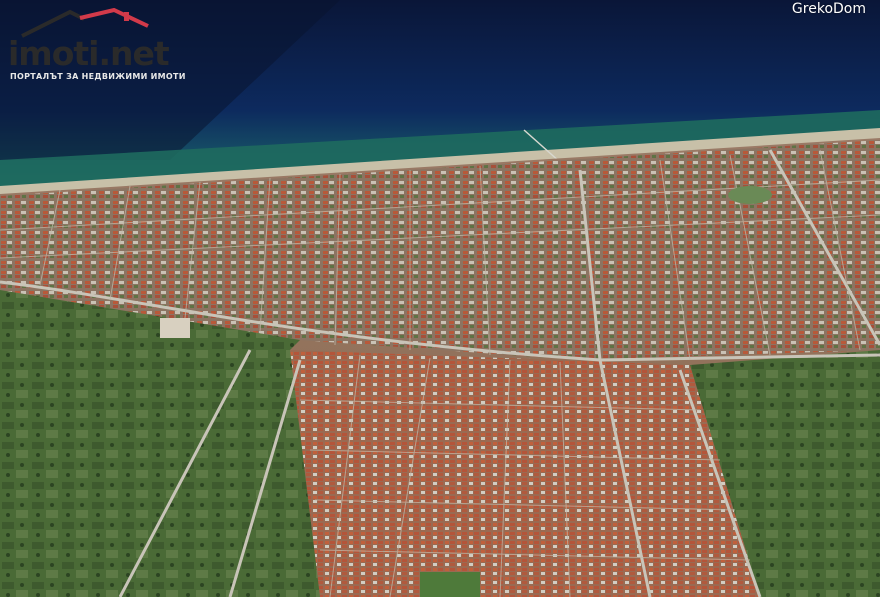  I want to click on image-credit: GrekoDom, so click(828, 9).